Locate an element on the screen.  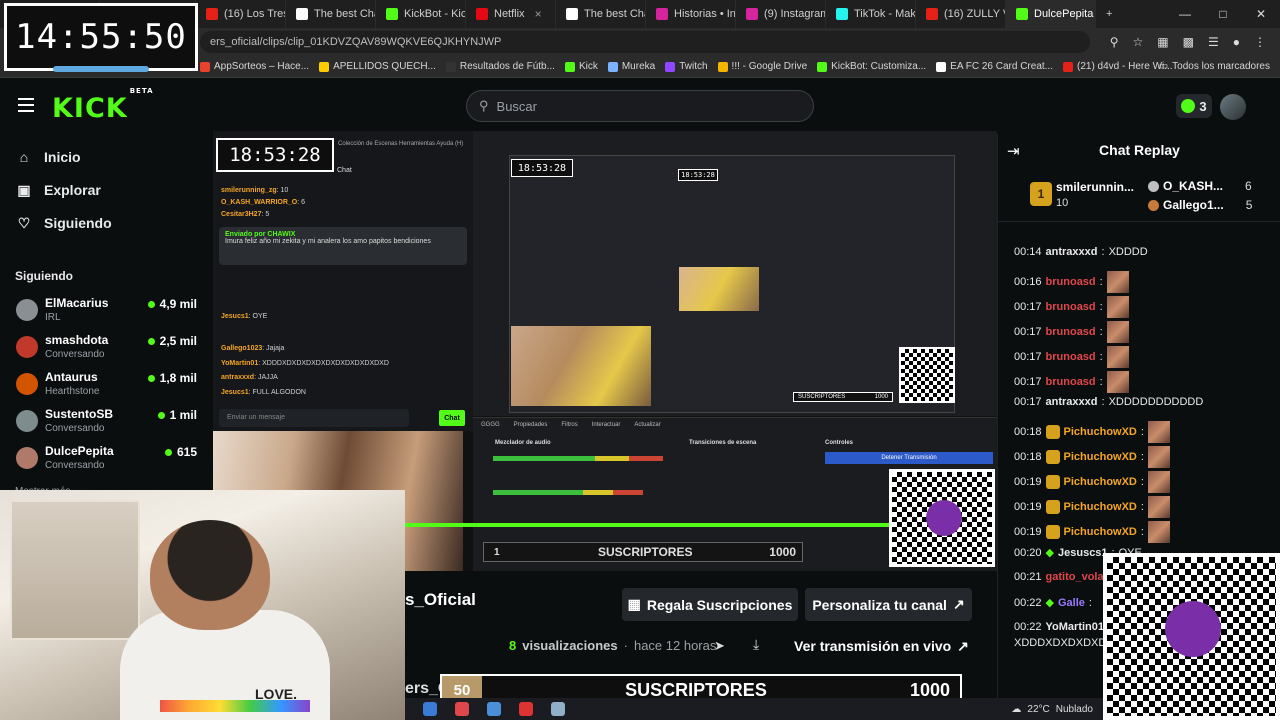
browser-tab: (9) Instagram× is located at coordinates (781, 14).